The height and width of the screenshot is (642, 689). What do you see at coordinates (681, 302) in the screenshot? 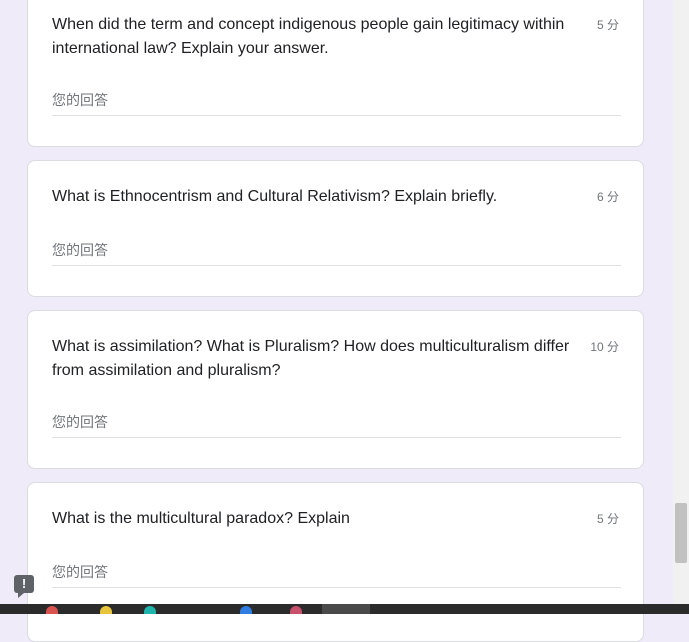
I see `scrollbar` at bounding box center [681, 302].